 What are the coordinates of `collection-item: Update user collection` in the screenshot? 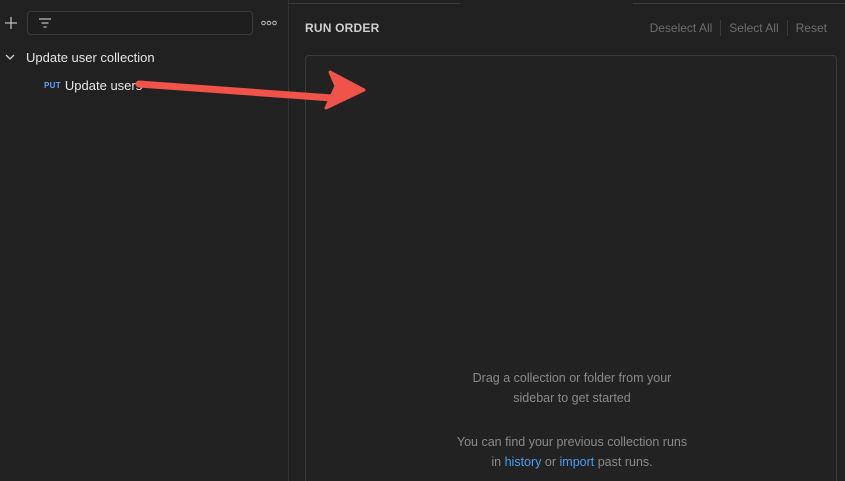 It's located at (144, 57).